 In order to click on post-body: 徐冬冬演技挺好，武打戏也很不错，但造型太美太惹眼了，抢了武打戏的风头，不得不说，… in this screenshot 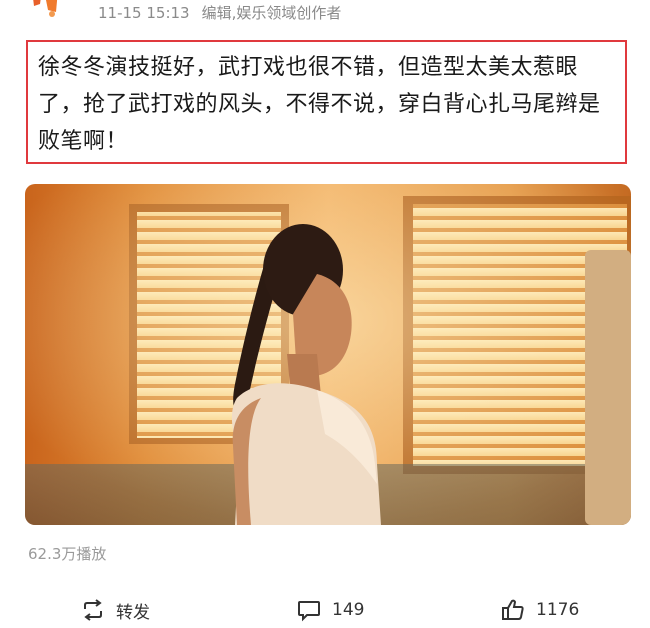, I will do `click(319, 104)`.